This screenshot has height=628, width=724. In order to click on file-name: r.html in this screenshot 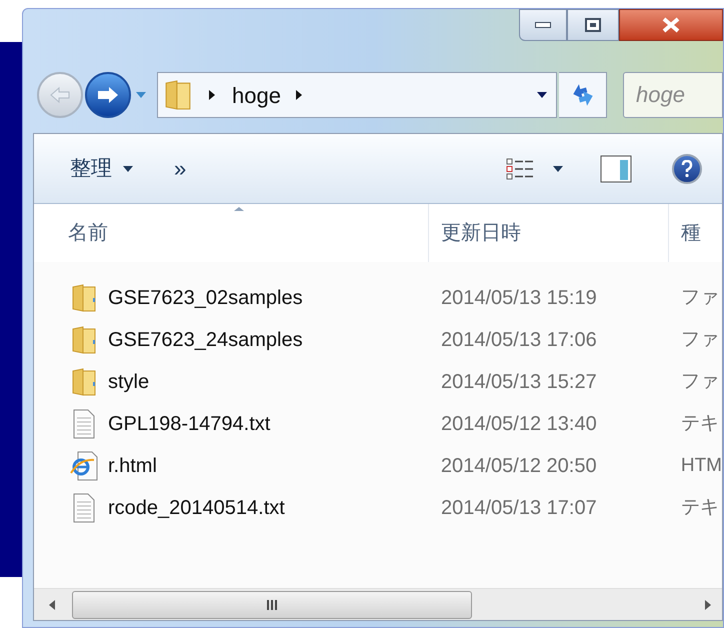, I will do `click(132, 466)`.